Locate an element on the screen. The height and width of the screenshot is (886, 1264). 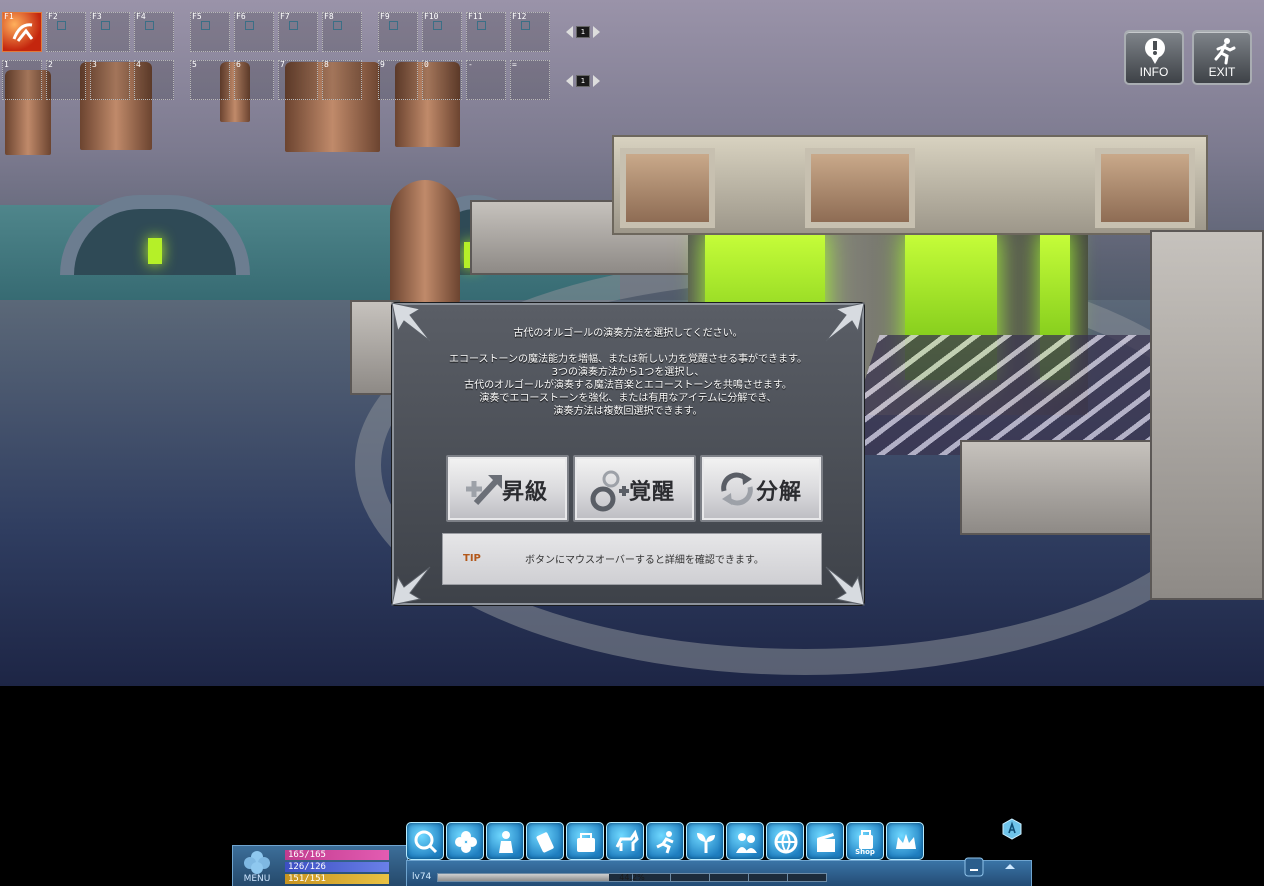
skill-slot-f12: F12 is located at coordinates (530, 32).